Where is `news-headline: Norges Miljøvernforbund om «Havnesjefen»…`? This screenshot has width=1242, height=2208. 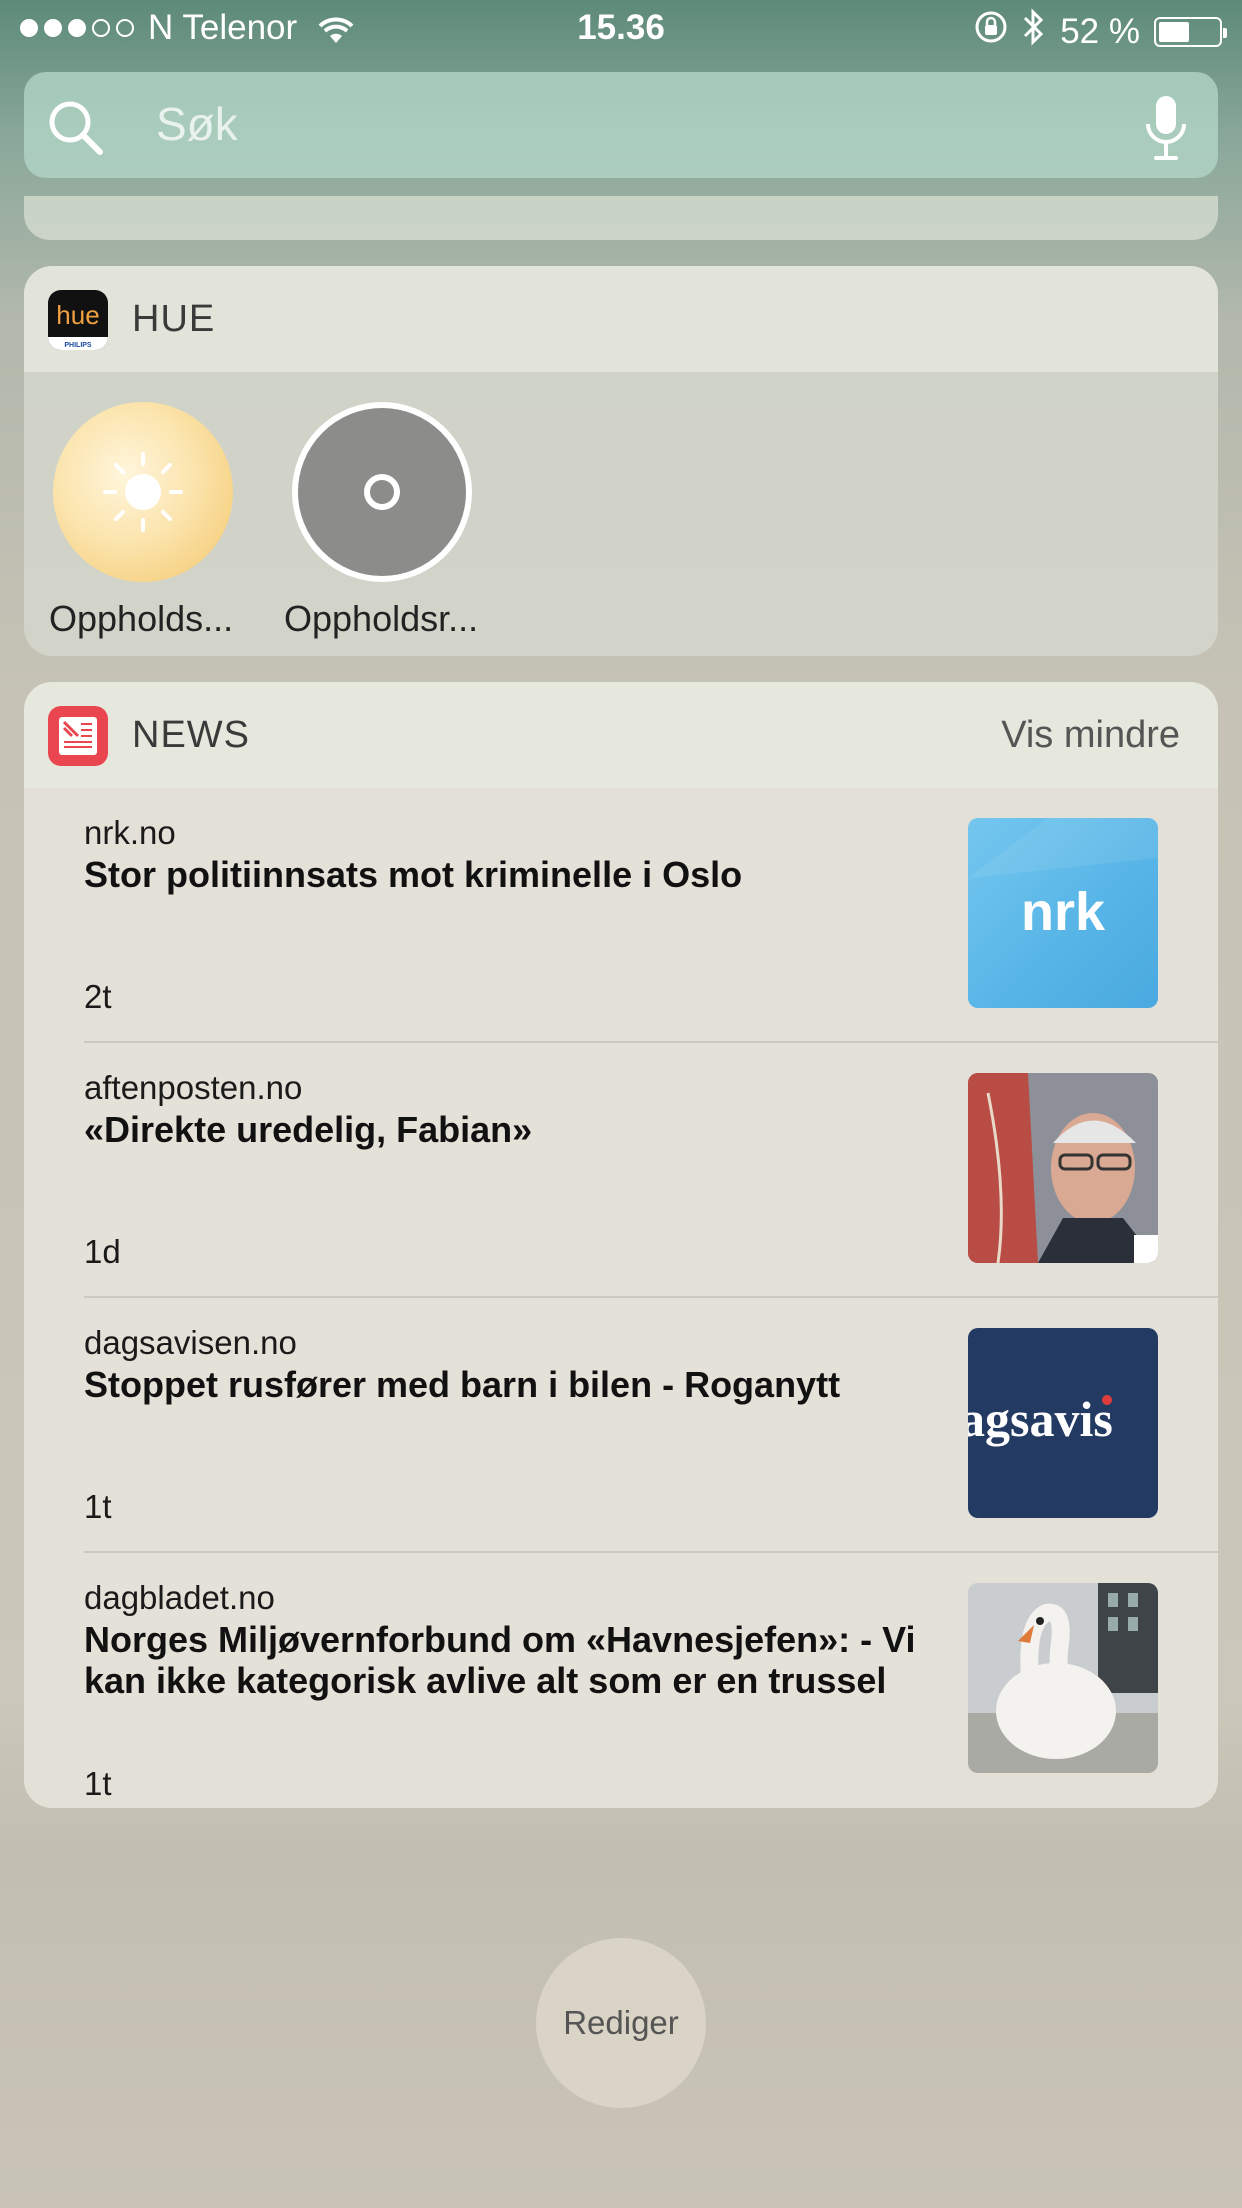
news-headline: Norges Miljøvernforbund om «Havnesjefen»… is located at coordinates (500, 1660).